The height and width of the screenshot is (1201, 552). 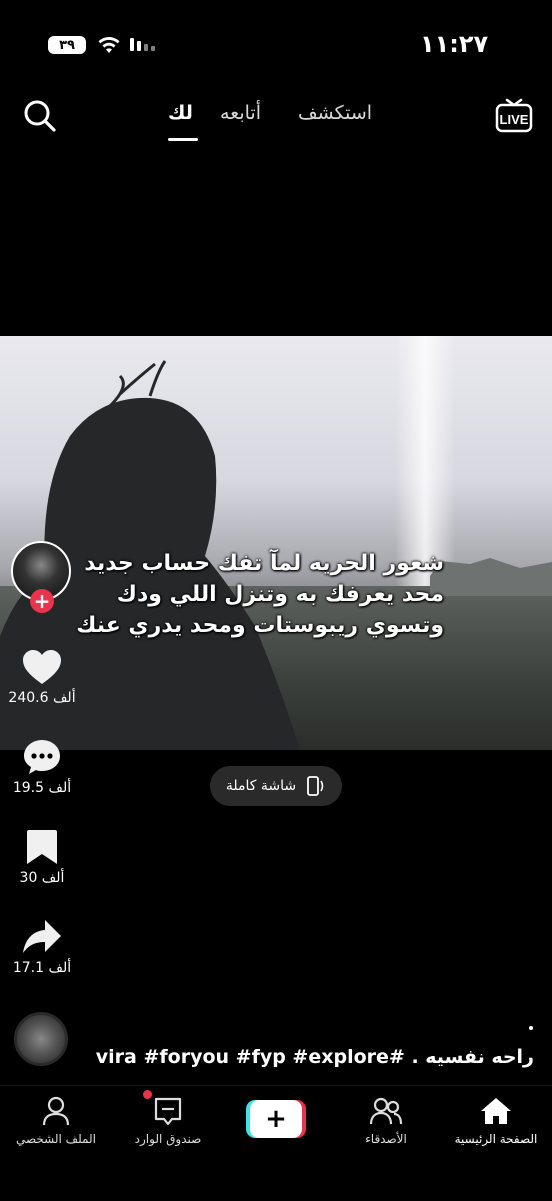 What do you see at coordinates (315, 1057) in the screenshot?
I see `video-description: راحه نفسيه . #vira #foryou #fyp #explore` at bounding box center [315, 1057].